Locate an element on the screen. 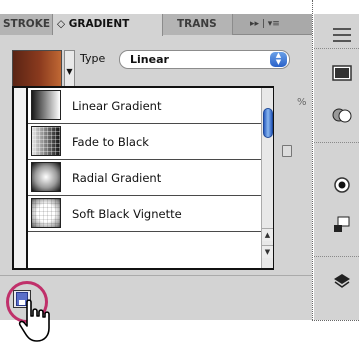 This screenshot has height=345, width=359. fade-to-black-swatch-icon is located at coordinates (46, 141).